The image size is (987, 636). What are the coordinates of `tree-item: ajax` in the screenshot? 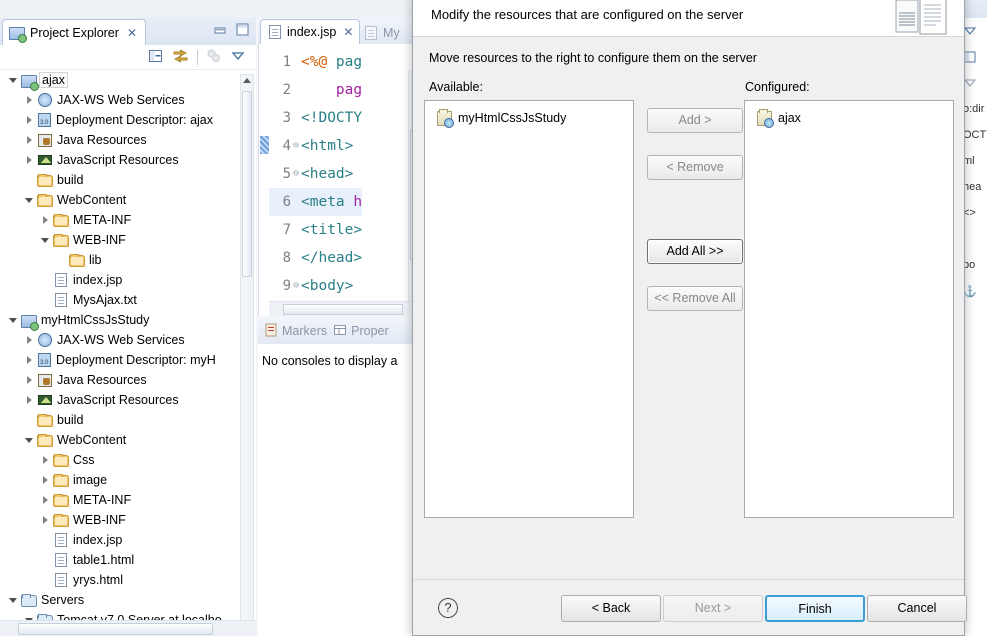 It's located at (128, 80).